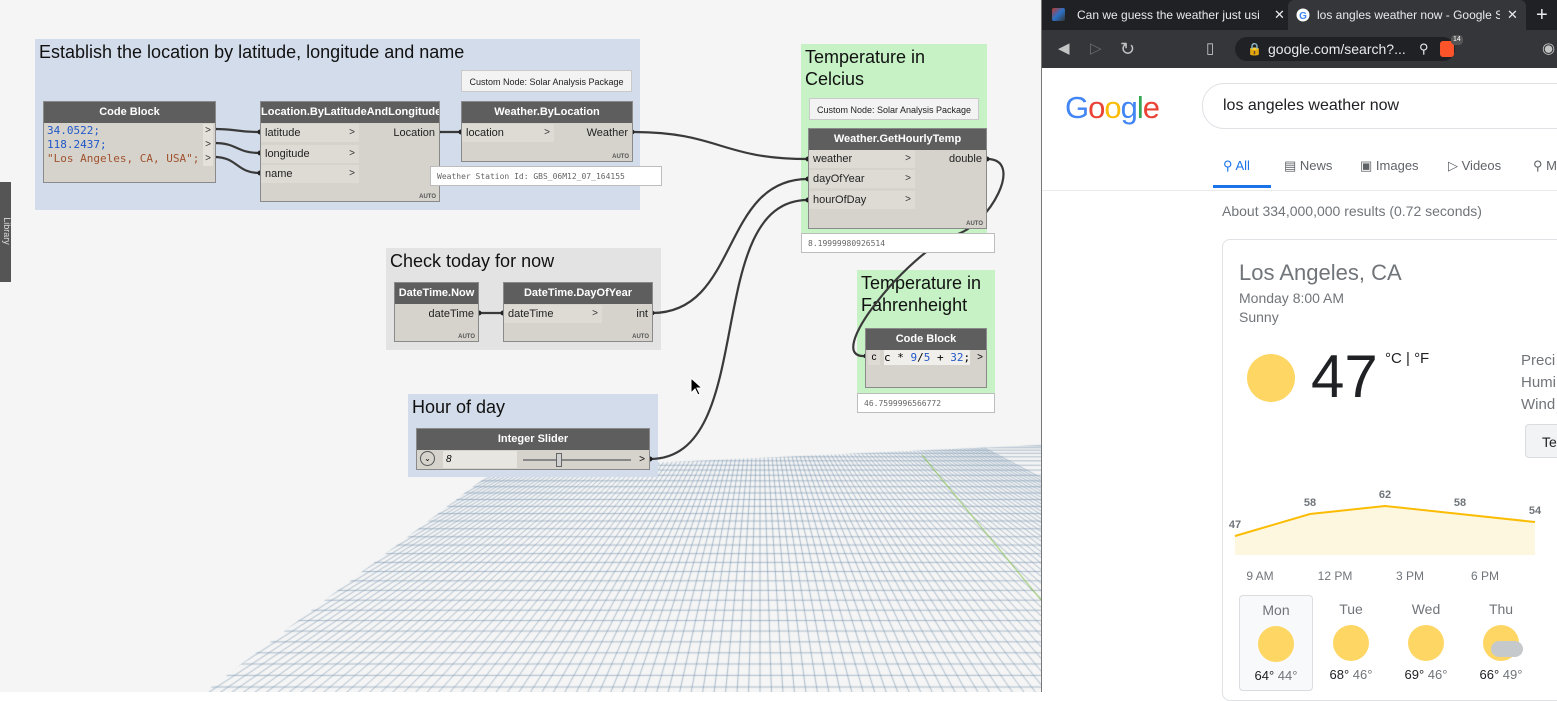 The height and width of the screenshot is (701, 1557). Describe the element at coordinates (632, 314) in the screenshot. I see `output-port-int: int` at that location.